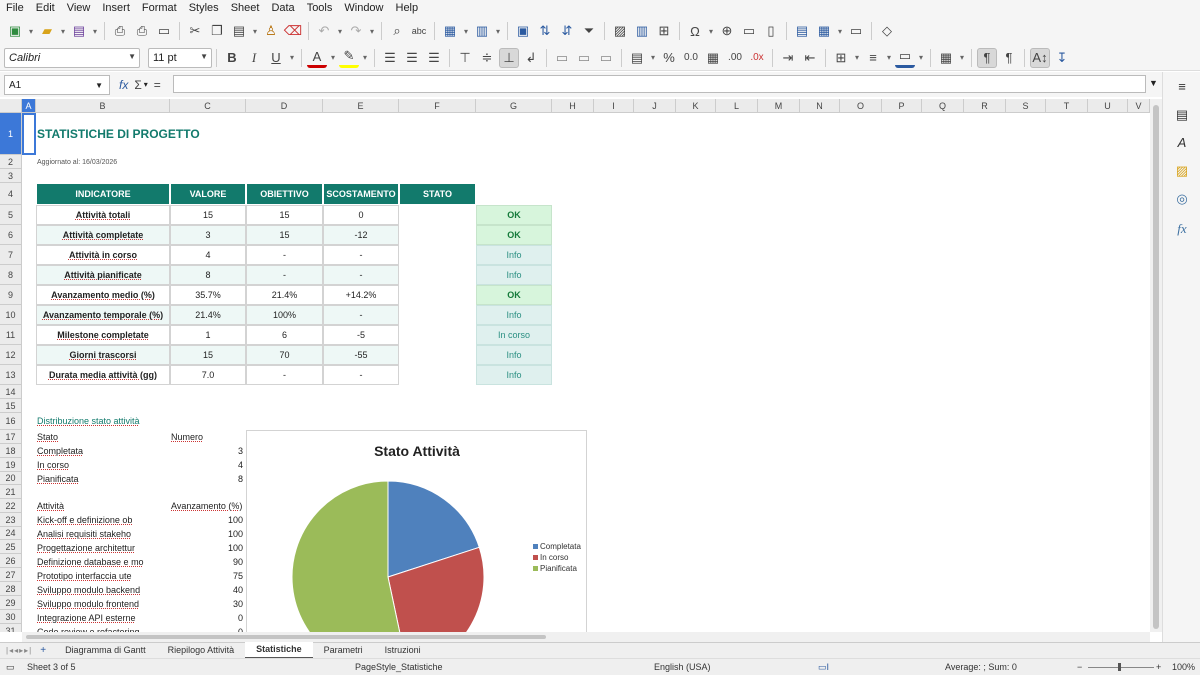 The image size is (1200, 675). Describe the element at coordinates (186, 134) in the screenshot. I see `sheet-title: STATISTICHE DI PROGETTO` at that location.